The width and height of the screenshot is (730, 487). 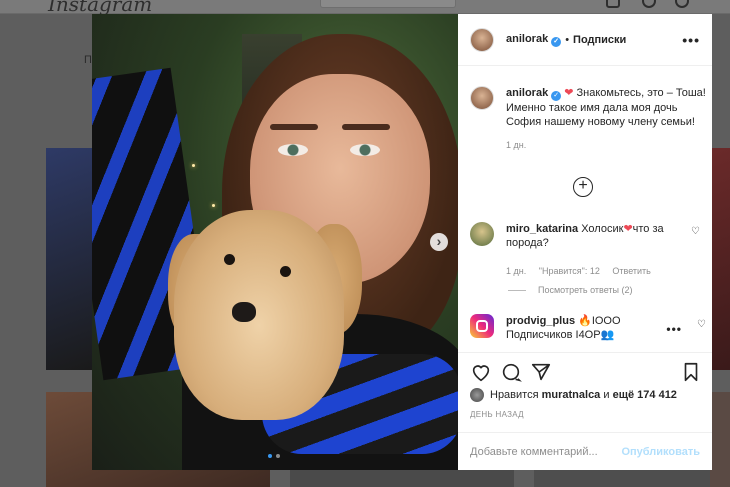 I want to click on likes-count: ещё 174 412, so click(x=645, y=395).